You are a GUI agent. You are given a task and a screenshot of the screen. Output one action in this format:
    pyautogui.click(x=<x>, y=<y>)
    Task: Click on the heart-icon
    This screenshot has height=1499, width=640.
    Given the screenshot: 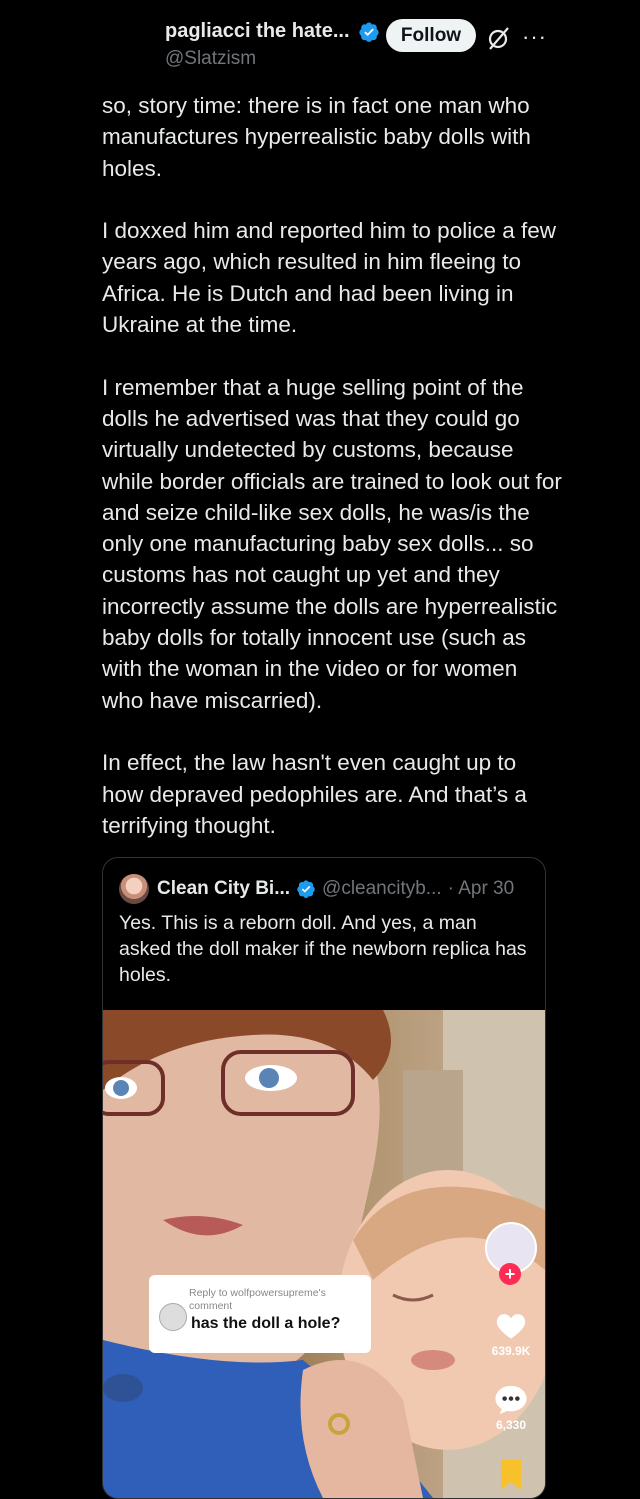 What is the action you would take?
    pyautogui.click(x=511, y=1325)
    